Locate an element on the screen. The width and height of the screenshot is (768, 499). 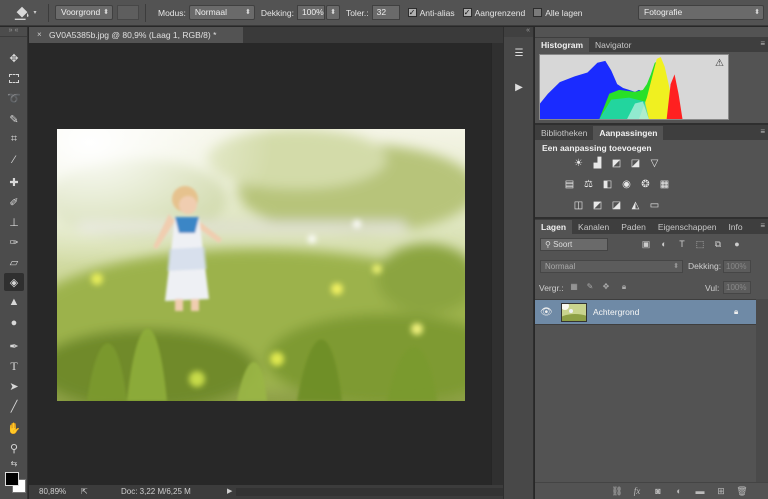
status-menu-arrow-icon: ▶ is located at coordinates (229, 492).